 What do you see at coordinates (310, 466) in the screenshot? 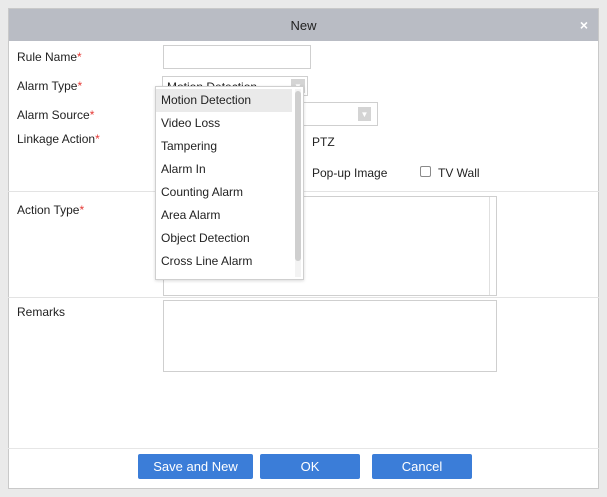
I see `ok-button: OK` at bounding box center [310, 466].